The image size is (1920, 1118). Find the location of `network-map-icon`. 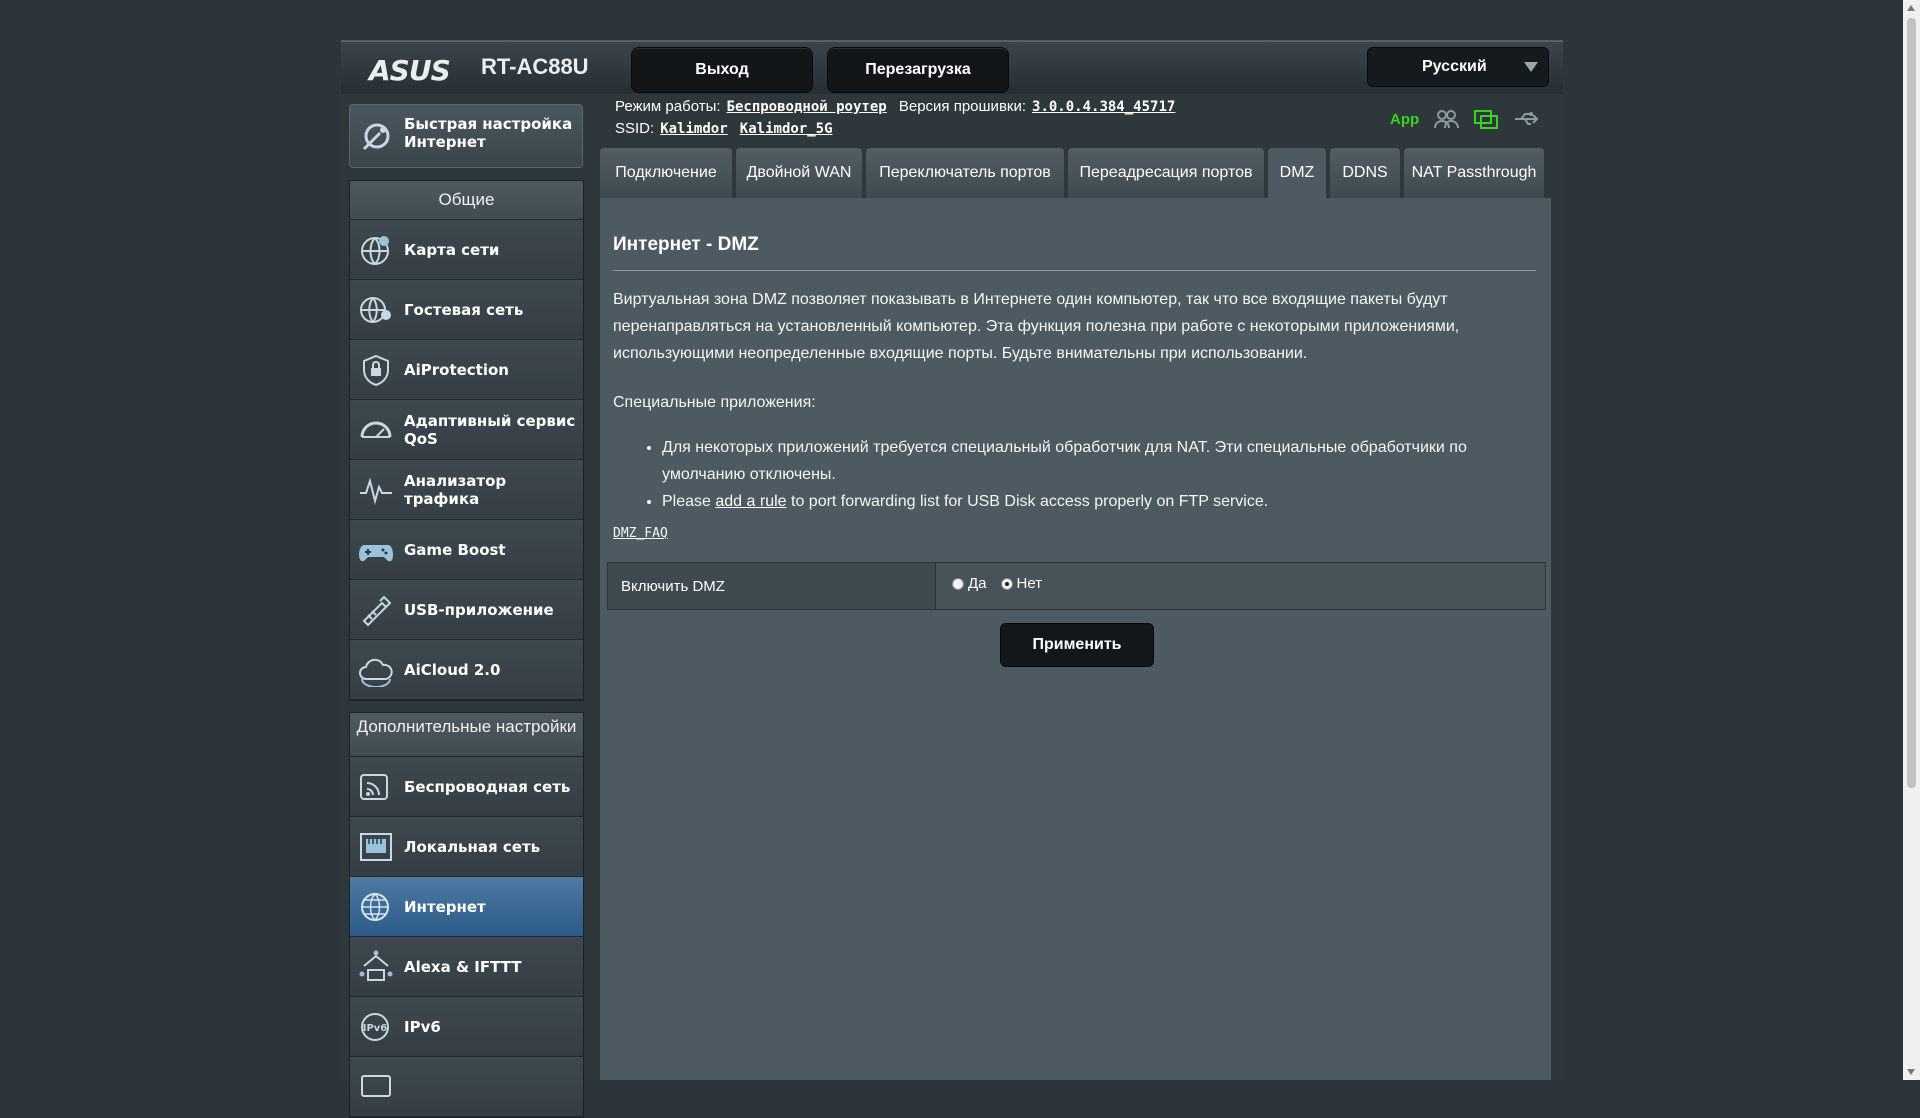

network-map-icon is located at coordinates (375, 250).